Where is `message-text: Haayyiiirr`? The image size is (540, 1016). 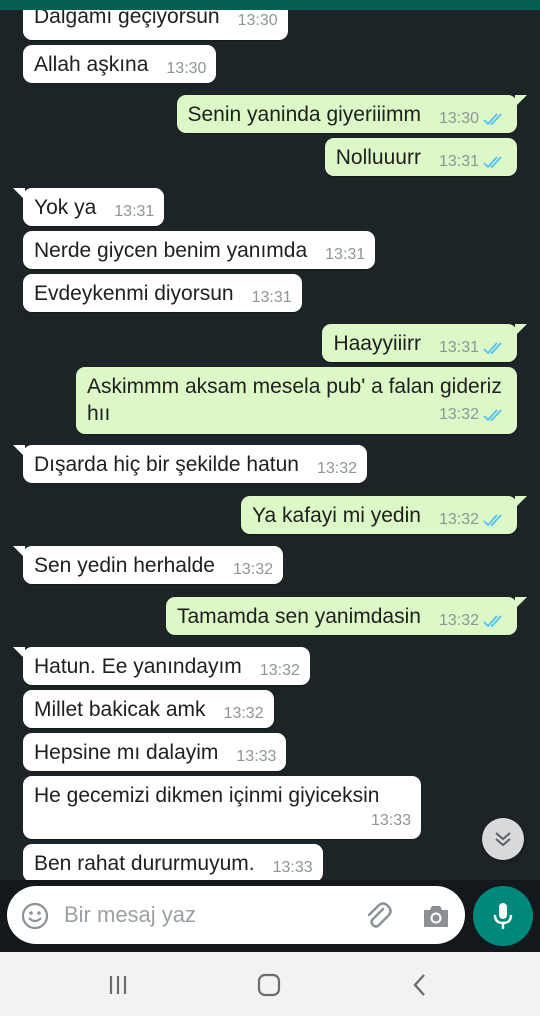
message-text: Haayyiiirr is located at coordinates (377, 343).